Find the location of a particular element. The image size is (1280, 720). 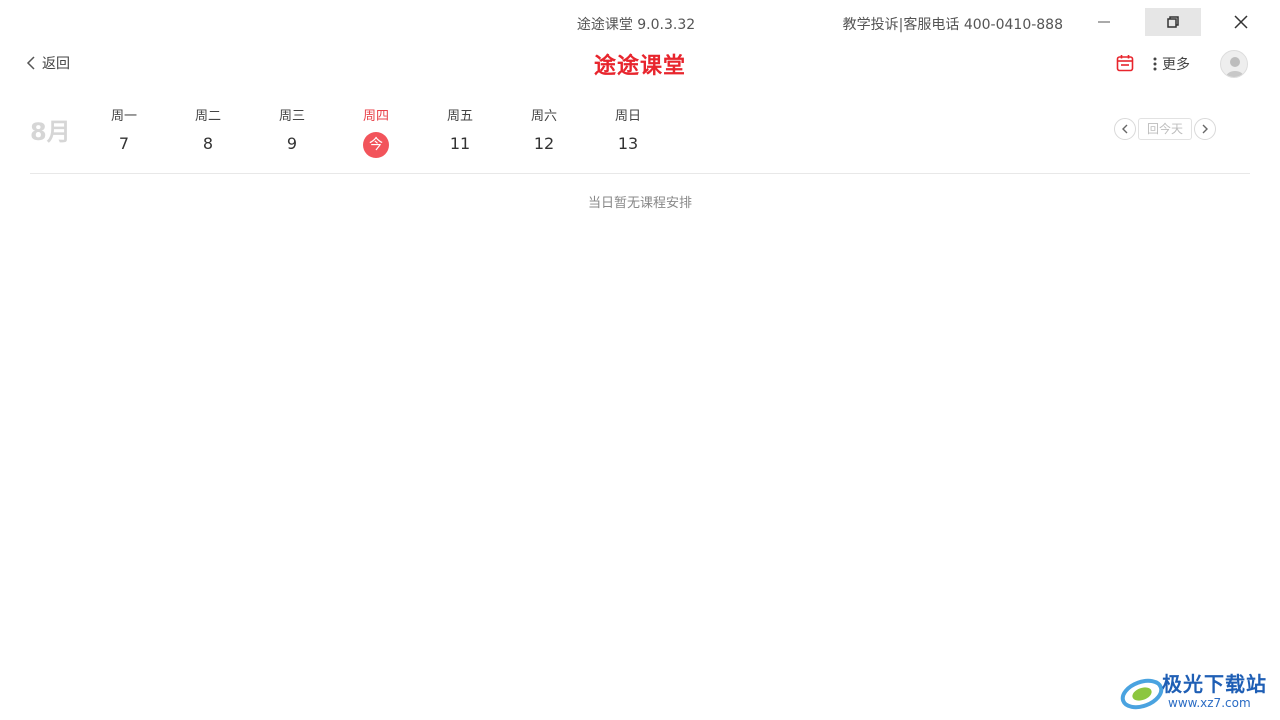

empty-schedule-message: 当日暂无课程安排 is located at coordinates (639, 203).